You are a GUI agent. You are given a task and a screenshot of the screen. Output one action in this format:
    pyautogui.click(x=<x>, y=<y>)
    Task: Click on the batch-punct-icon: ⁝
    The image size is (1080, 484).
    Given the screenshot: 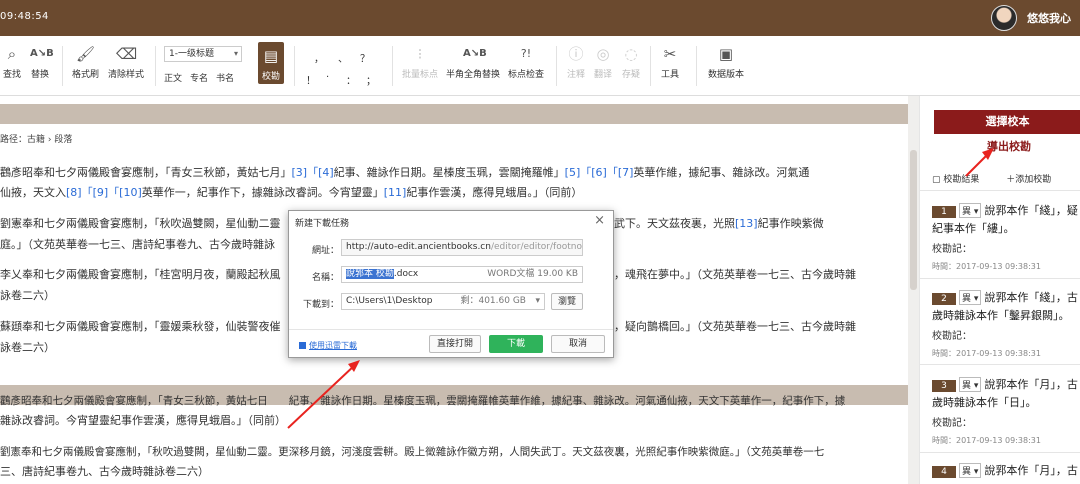 What is the action you would take?
    pyautogui.click(x=420, y=54)
    